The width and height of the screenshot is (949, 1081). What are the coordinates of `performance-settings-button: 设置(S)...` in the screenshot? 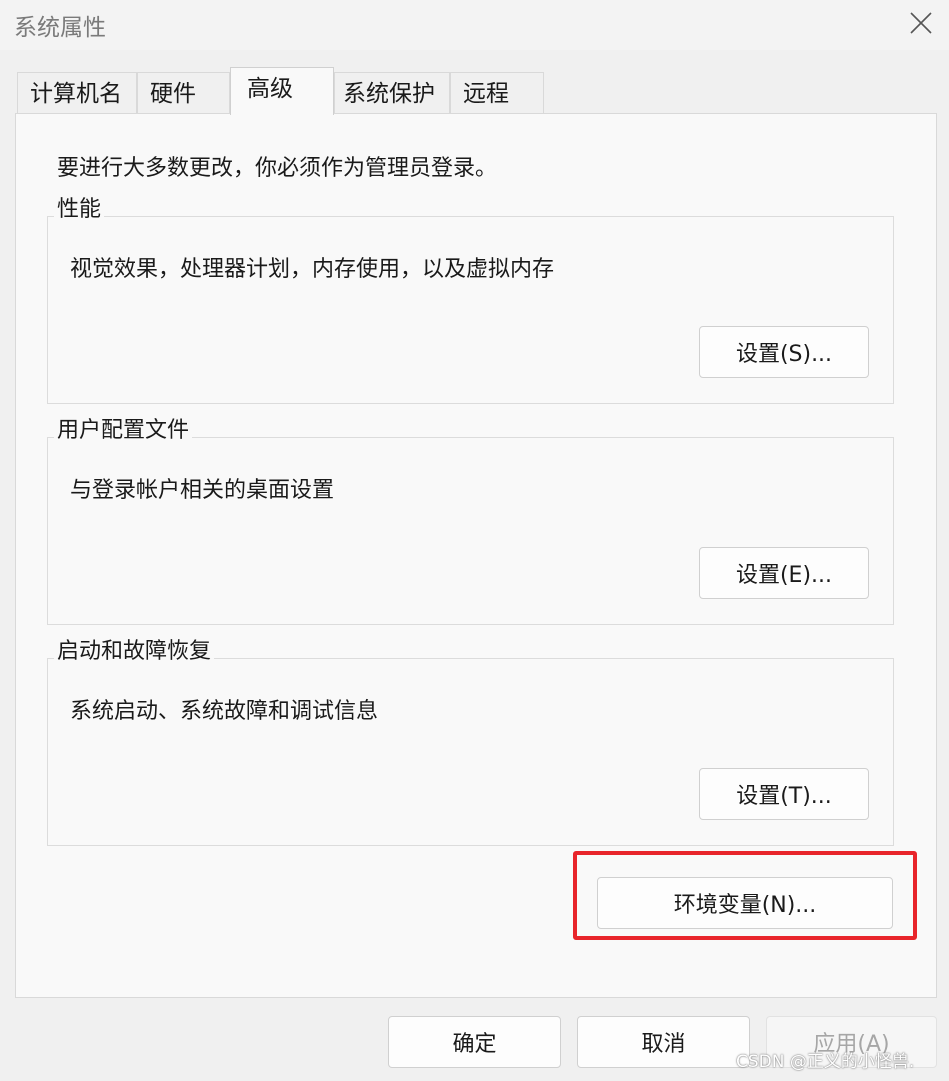 It's located at (784, 352).